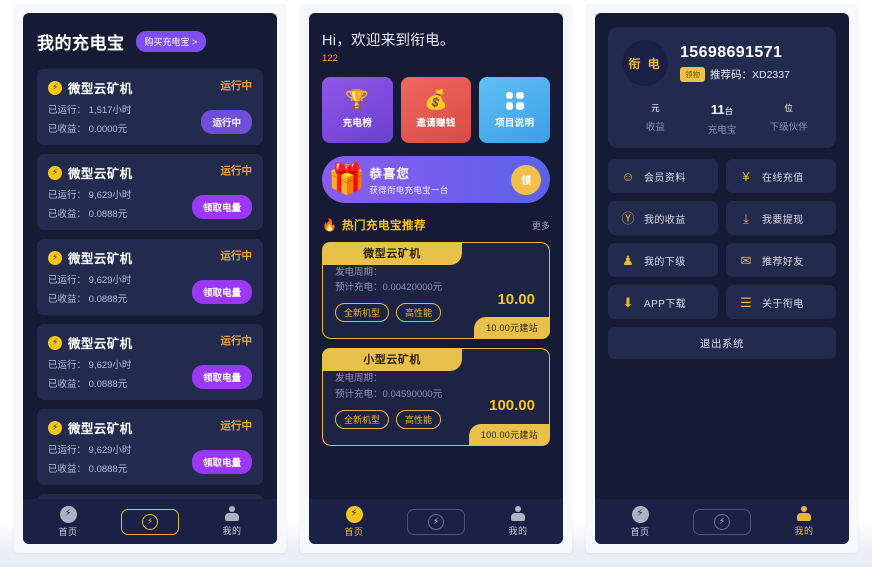  What do you see at coordinates (750, 75) in the screenshot?
I see `referral-code: 推荐码：XD2337` at bounding box center [750, 75].